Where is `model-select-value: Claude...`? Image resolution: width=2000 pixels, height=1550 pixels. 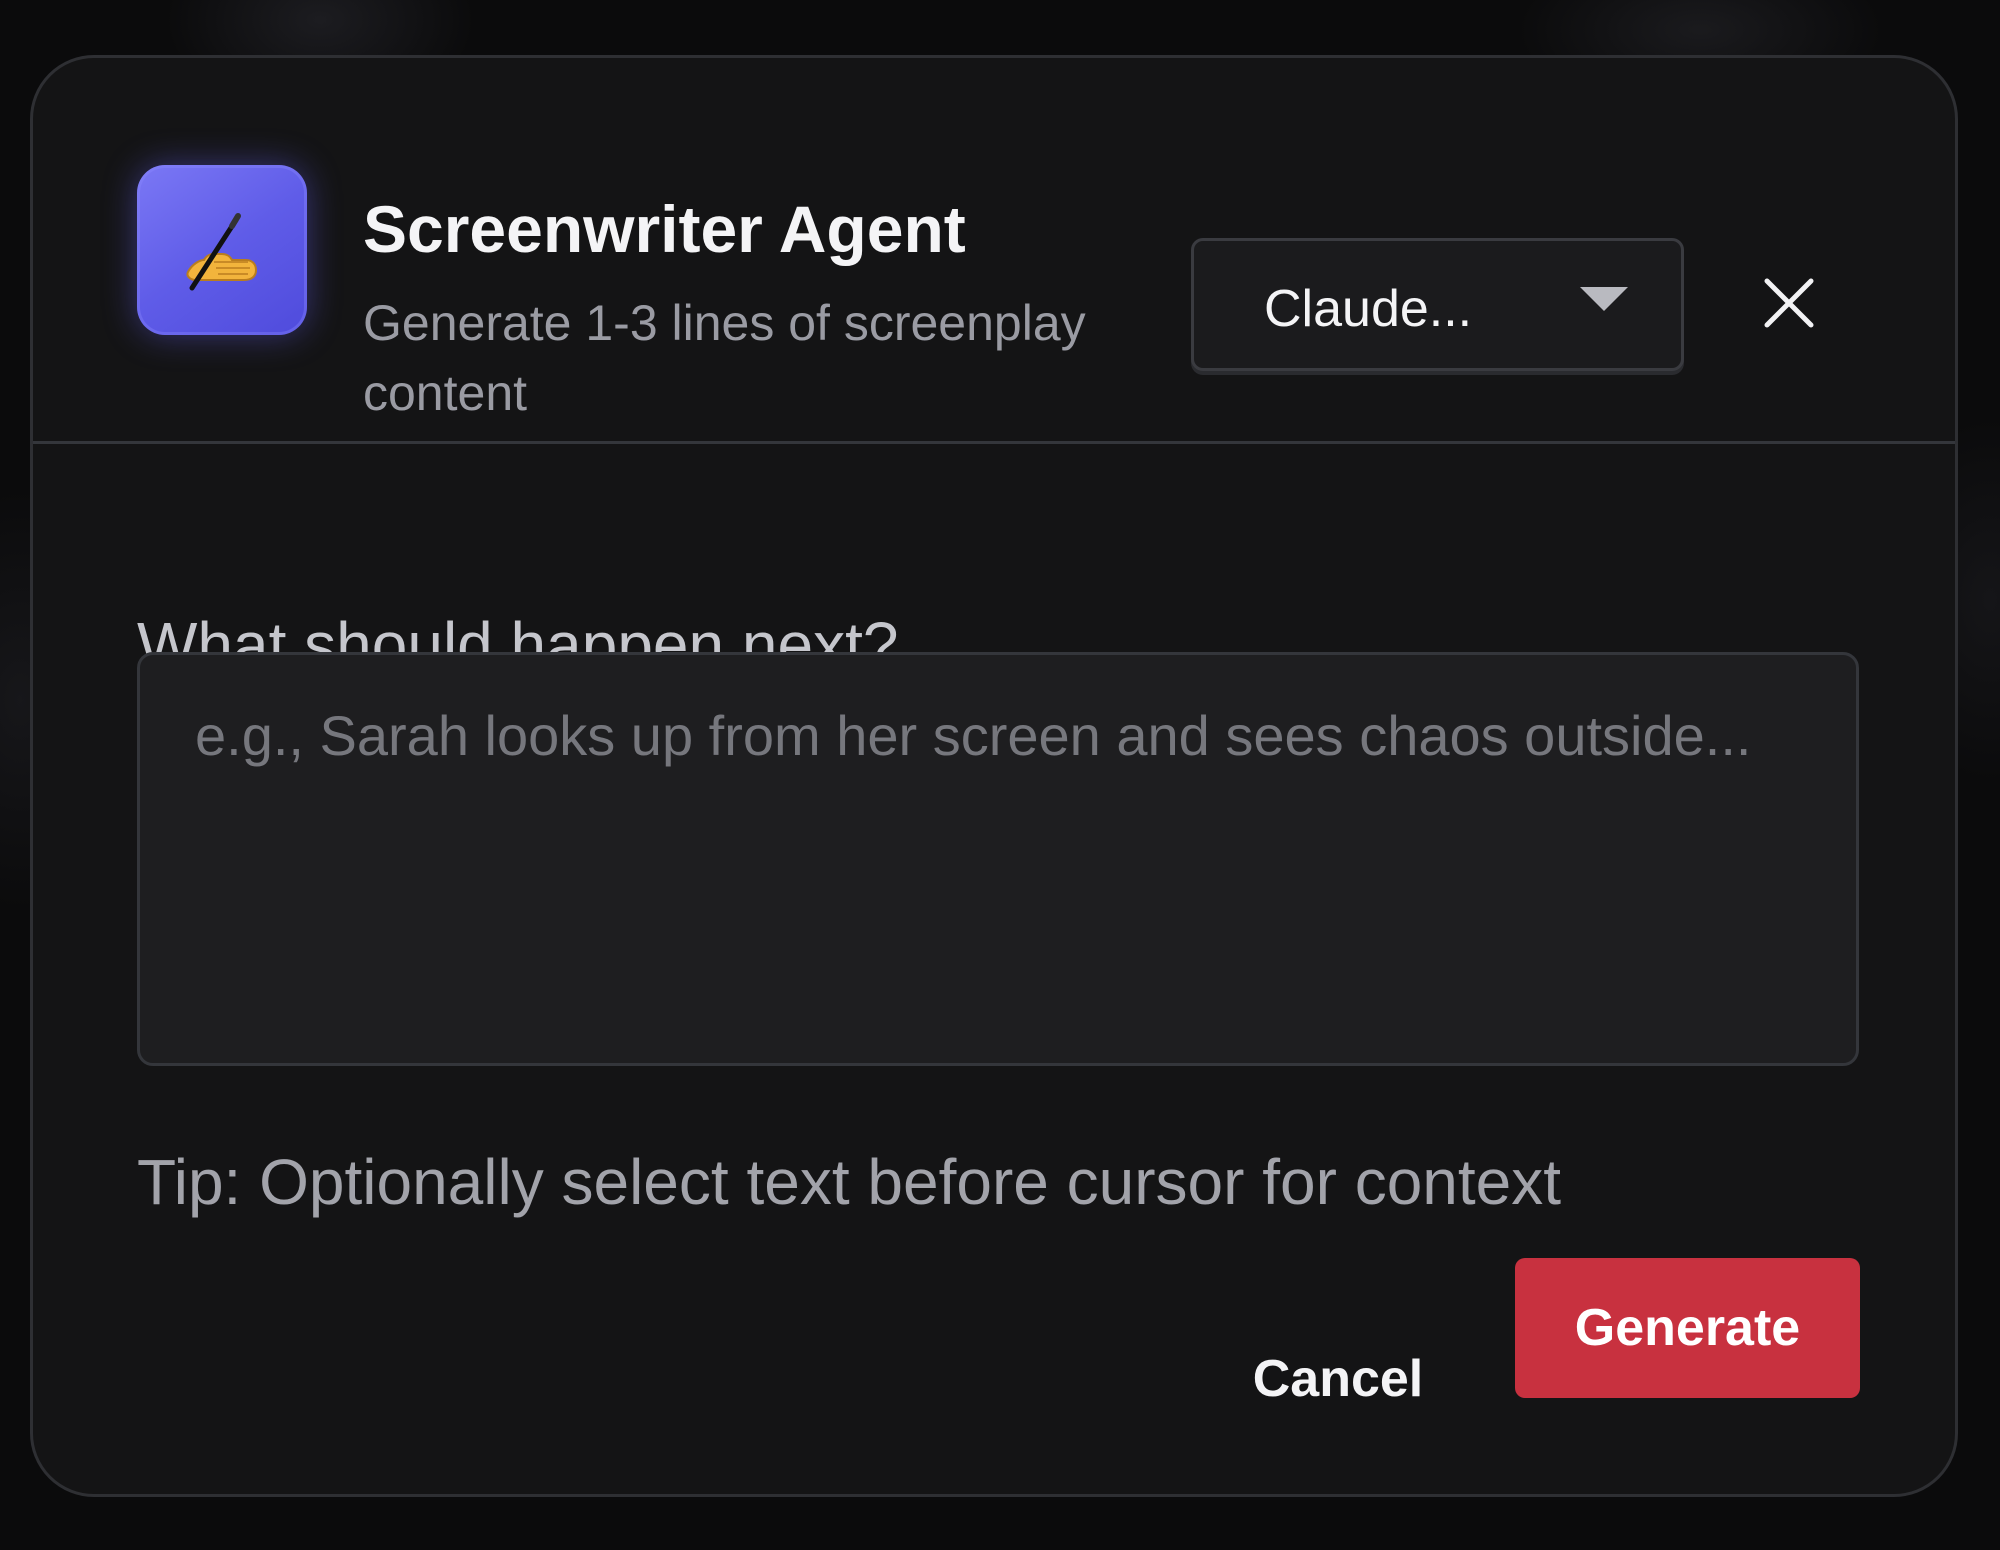 model-select-value: Claude... is located at coordinates (1368, 309).